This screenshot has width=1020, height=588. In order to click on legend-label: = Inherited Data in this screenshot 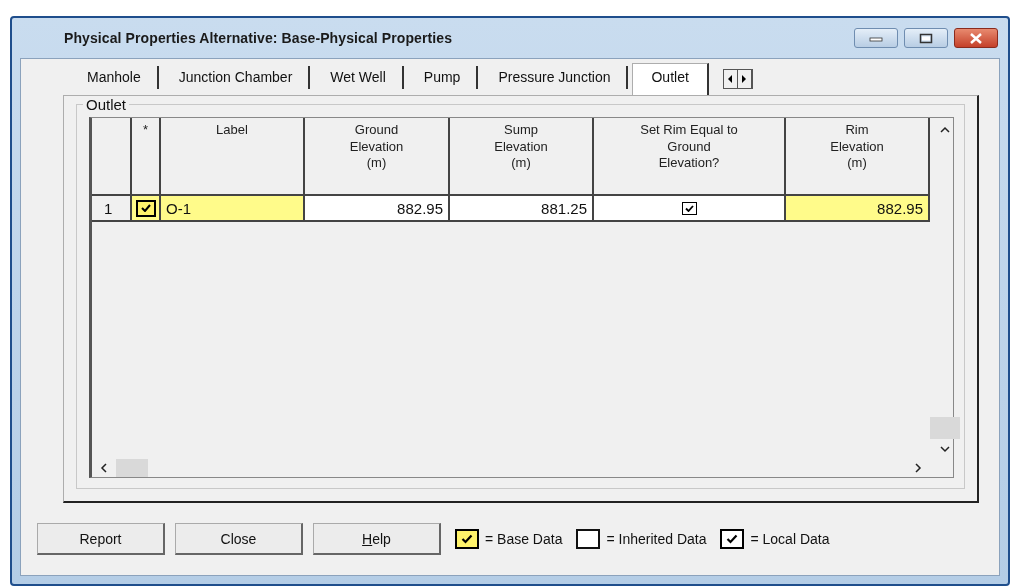, I will do `click(656, 539)`.